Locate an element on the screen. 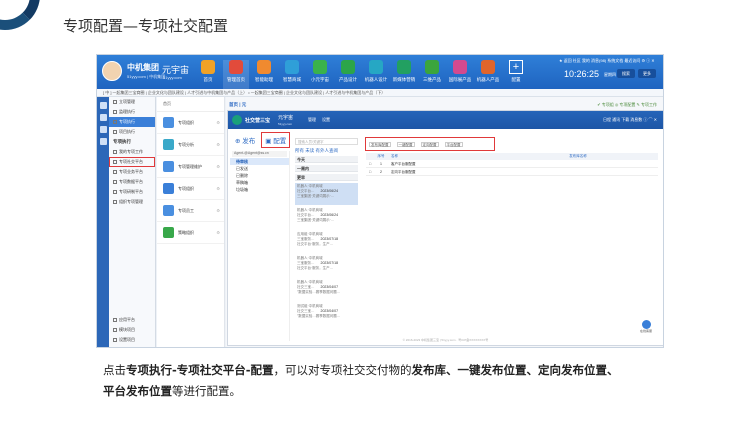 The height and width of the screenshot is (422, 750). plus-icon: + is located at coordinates (516, 67).